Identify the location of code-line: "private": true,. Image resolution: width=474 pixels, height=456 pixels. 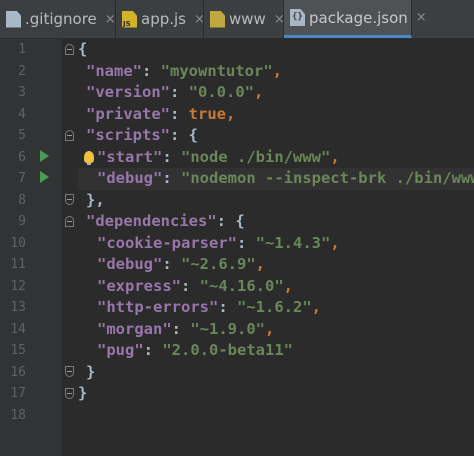
(276, 115).